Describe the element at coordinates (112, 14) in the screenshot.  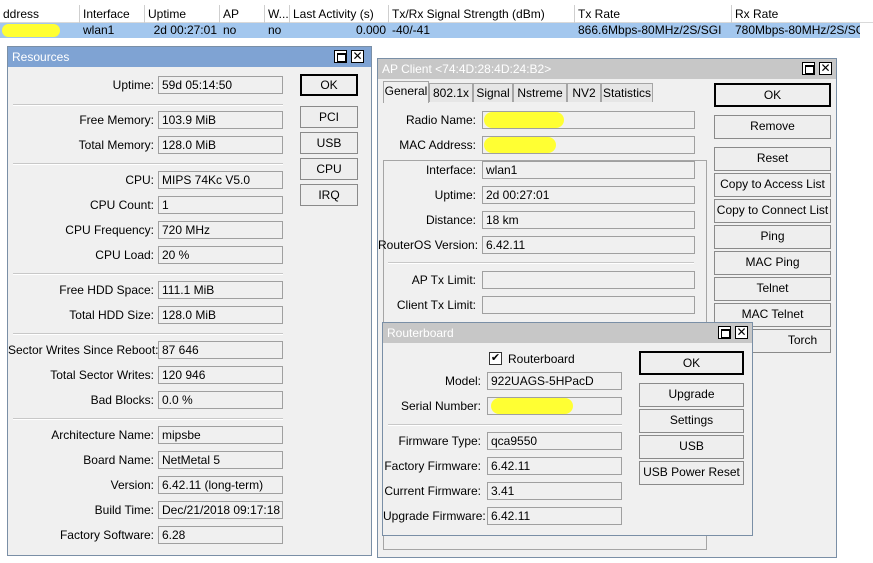
I see `column-header-interface: Interface` at that location.